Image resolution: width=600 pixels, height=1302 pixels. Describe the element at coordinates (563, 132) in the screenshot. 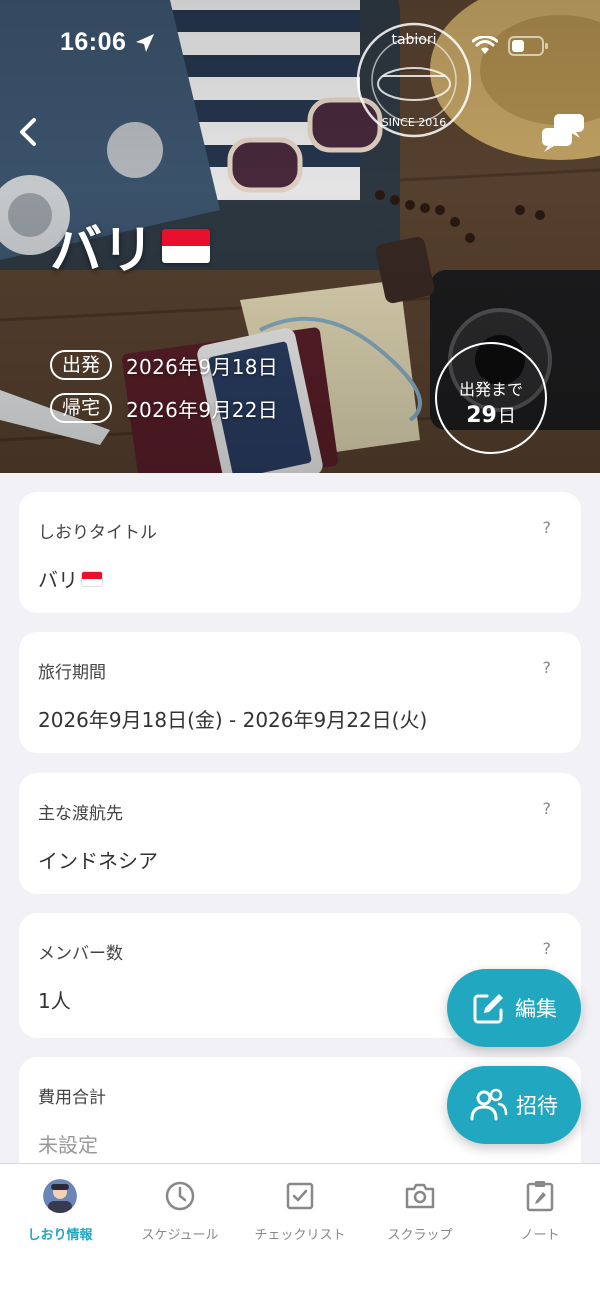

I see `chat-icon` at that location.